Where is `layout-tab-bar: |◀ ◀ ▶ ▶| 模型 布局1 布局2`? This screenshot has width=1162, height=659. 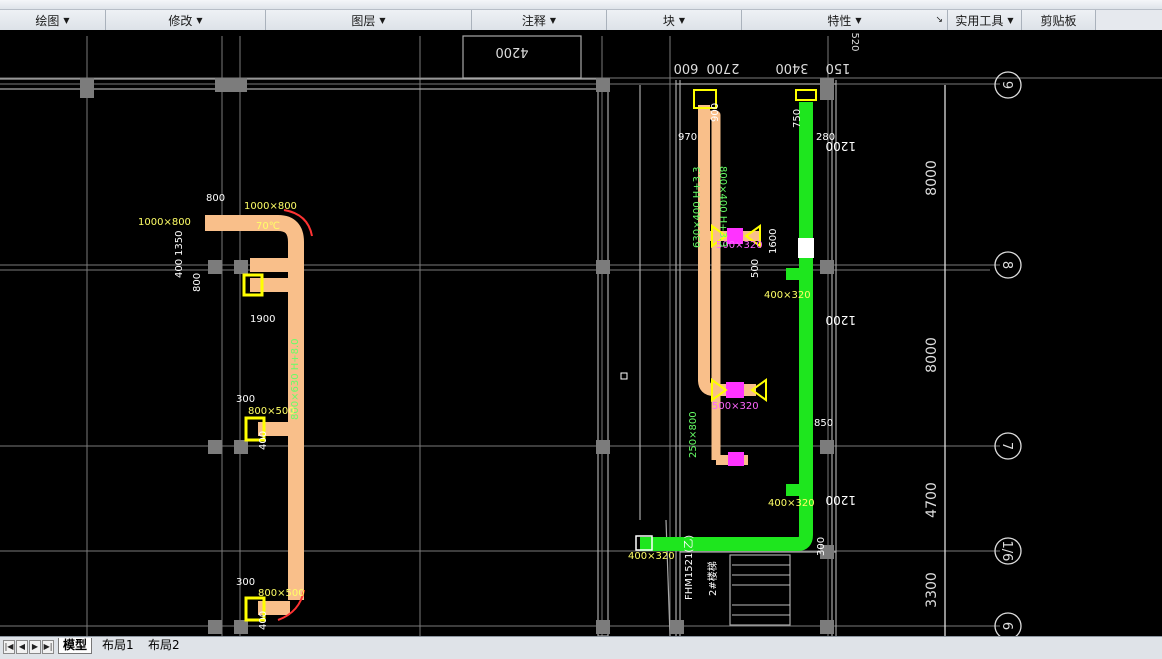
layout-tab-bar: |◀ ◀ ▶ ▶| 模型 布局1 布局2 is located at coordinates (581, 647).